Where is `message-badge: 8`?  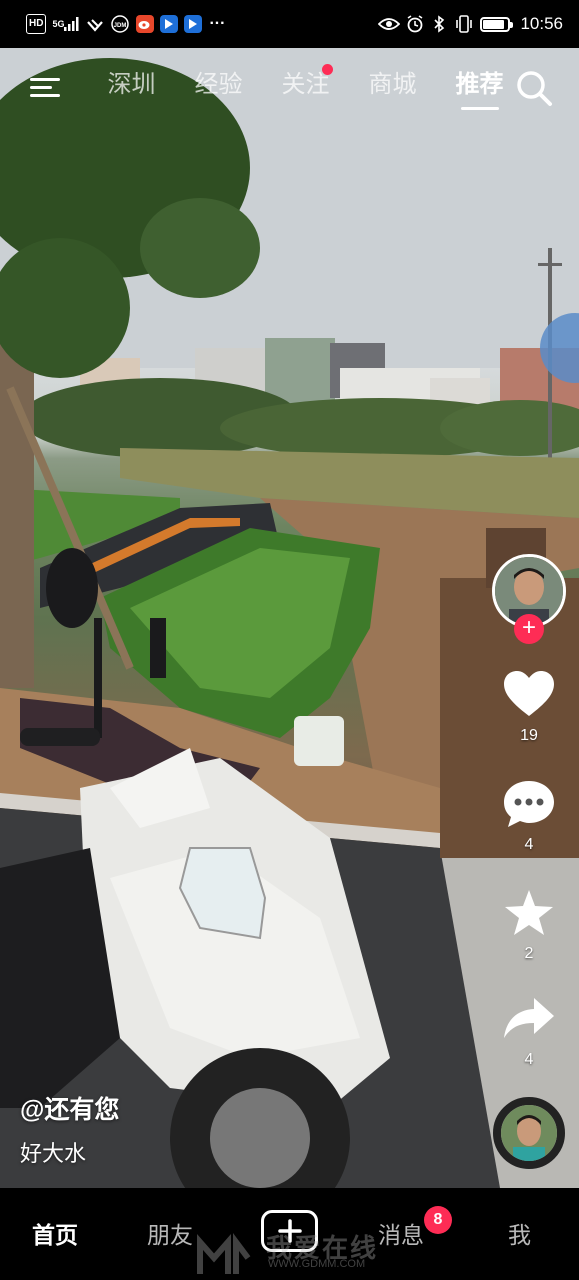 message-badge: 8 is located at coordinates (438, 1220).